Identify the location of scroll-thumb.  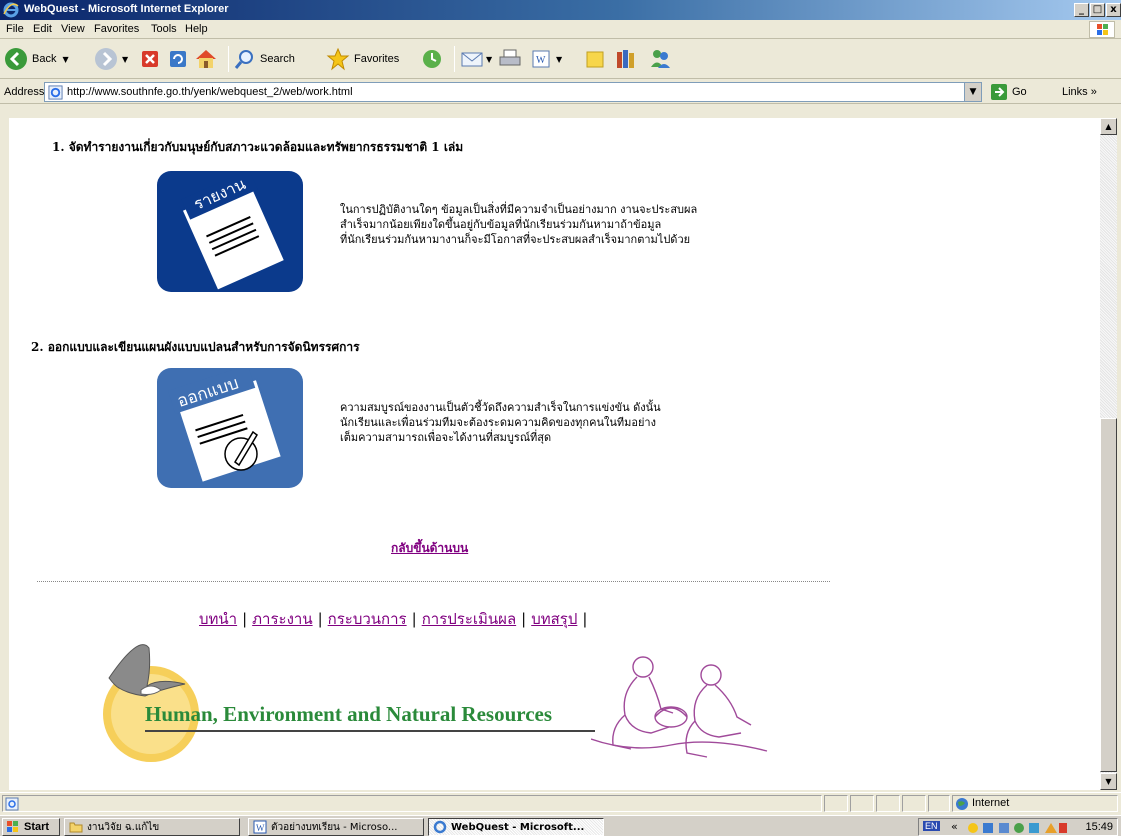
(1108, 595).